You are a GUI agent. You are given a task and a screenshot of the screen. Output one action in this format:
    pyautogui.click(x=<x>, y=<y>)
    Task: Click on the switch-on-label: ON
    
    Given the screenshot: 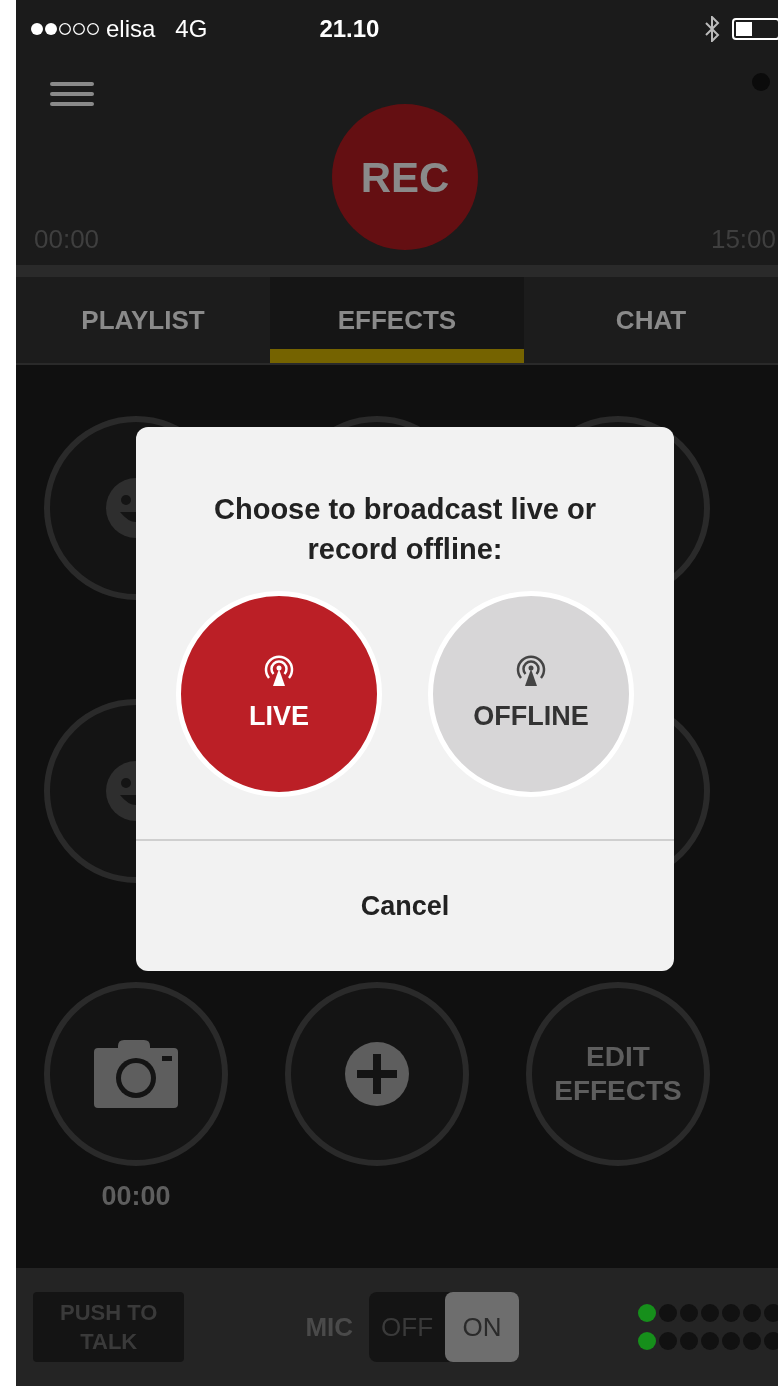 What is the action you would take?
    pyautogui.click(x=482, y=1327)
    